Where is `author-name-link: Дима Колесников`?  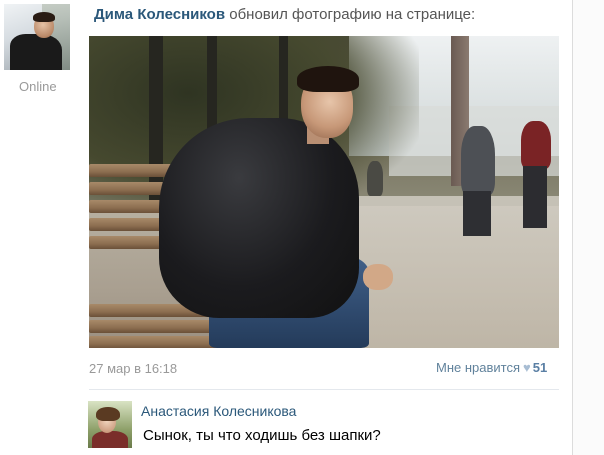
author-name-link: Дима Колесников is located at coordinates (159, 14).